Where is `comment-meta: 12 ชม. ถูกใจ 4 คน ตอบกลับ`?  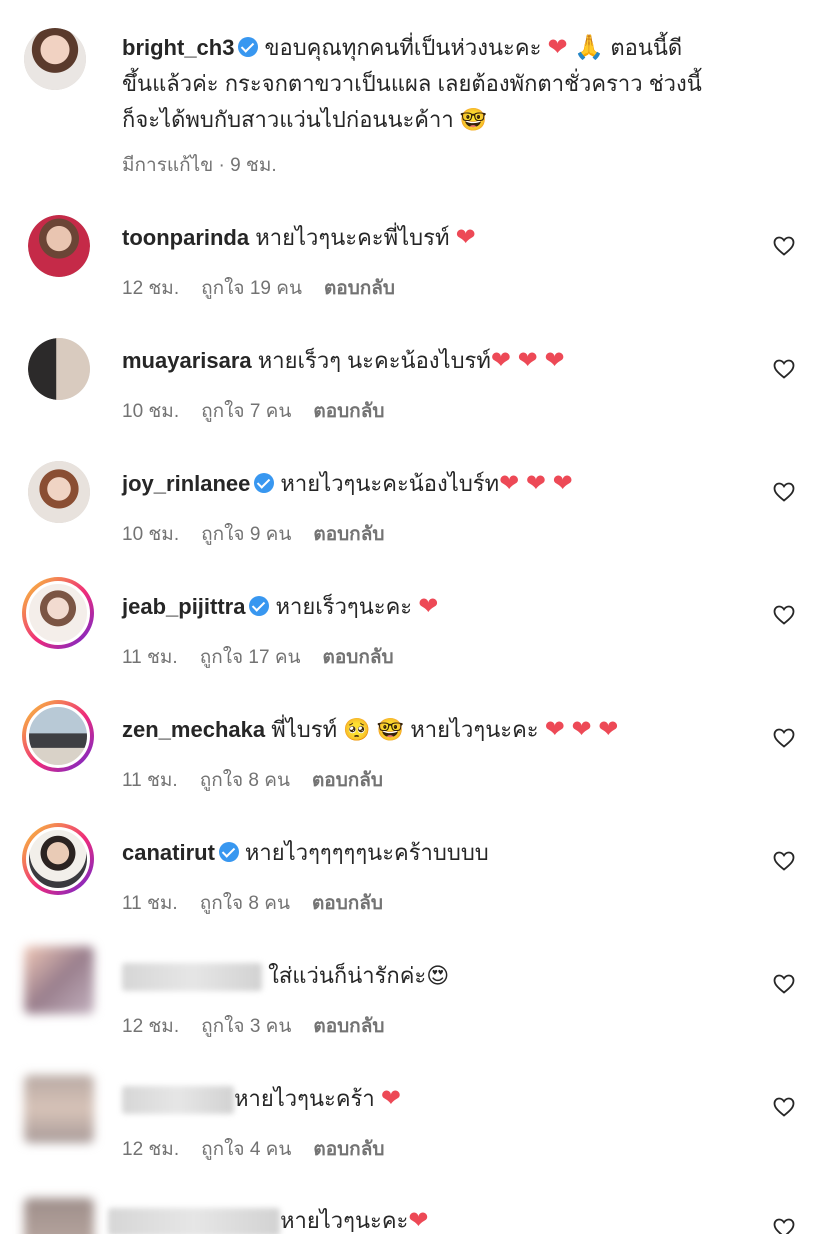 comment-meta: 12 ชม. ถูกใจ 4 คน ตอบกลับ is located at coordinates (253, 1149).